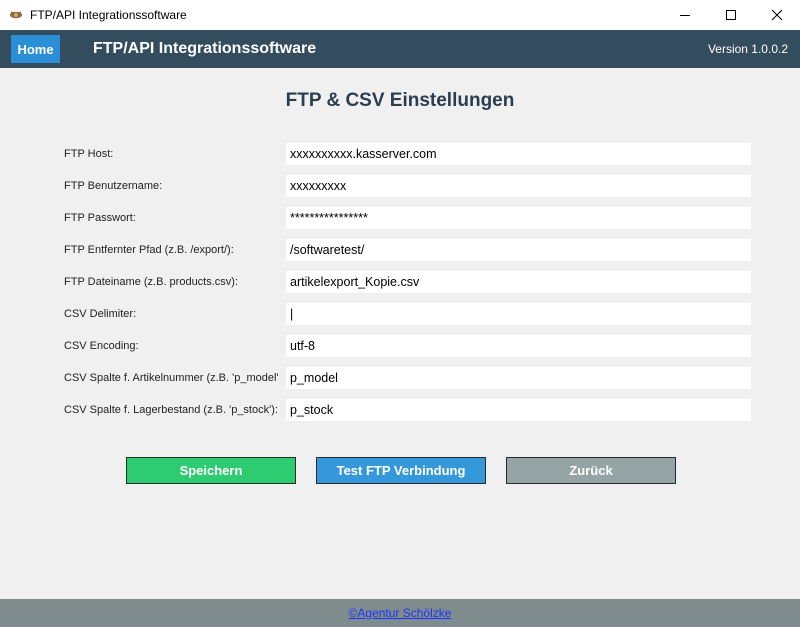 The image size is (800, 627). I want to click on save-button: Speichern, so click(211, 470).